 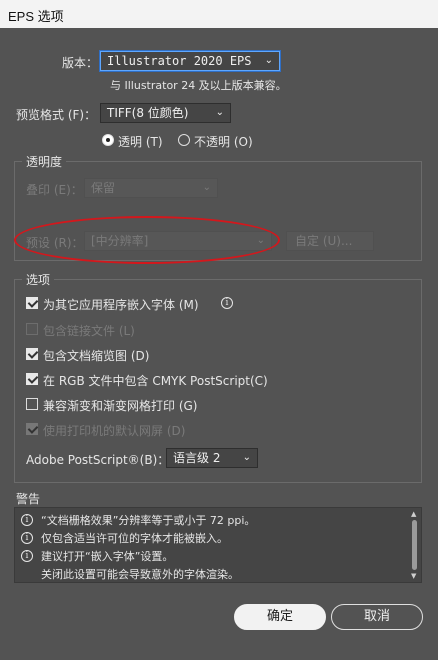 What do you see at coordinates (44, 161) in the screenshot?
I see `transparency-group-title: 透明度` at bounding box center [44, 161].